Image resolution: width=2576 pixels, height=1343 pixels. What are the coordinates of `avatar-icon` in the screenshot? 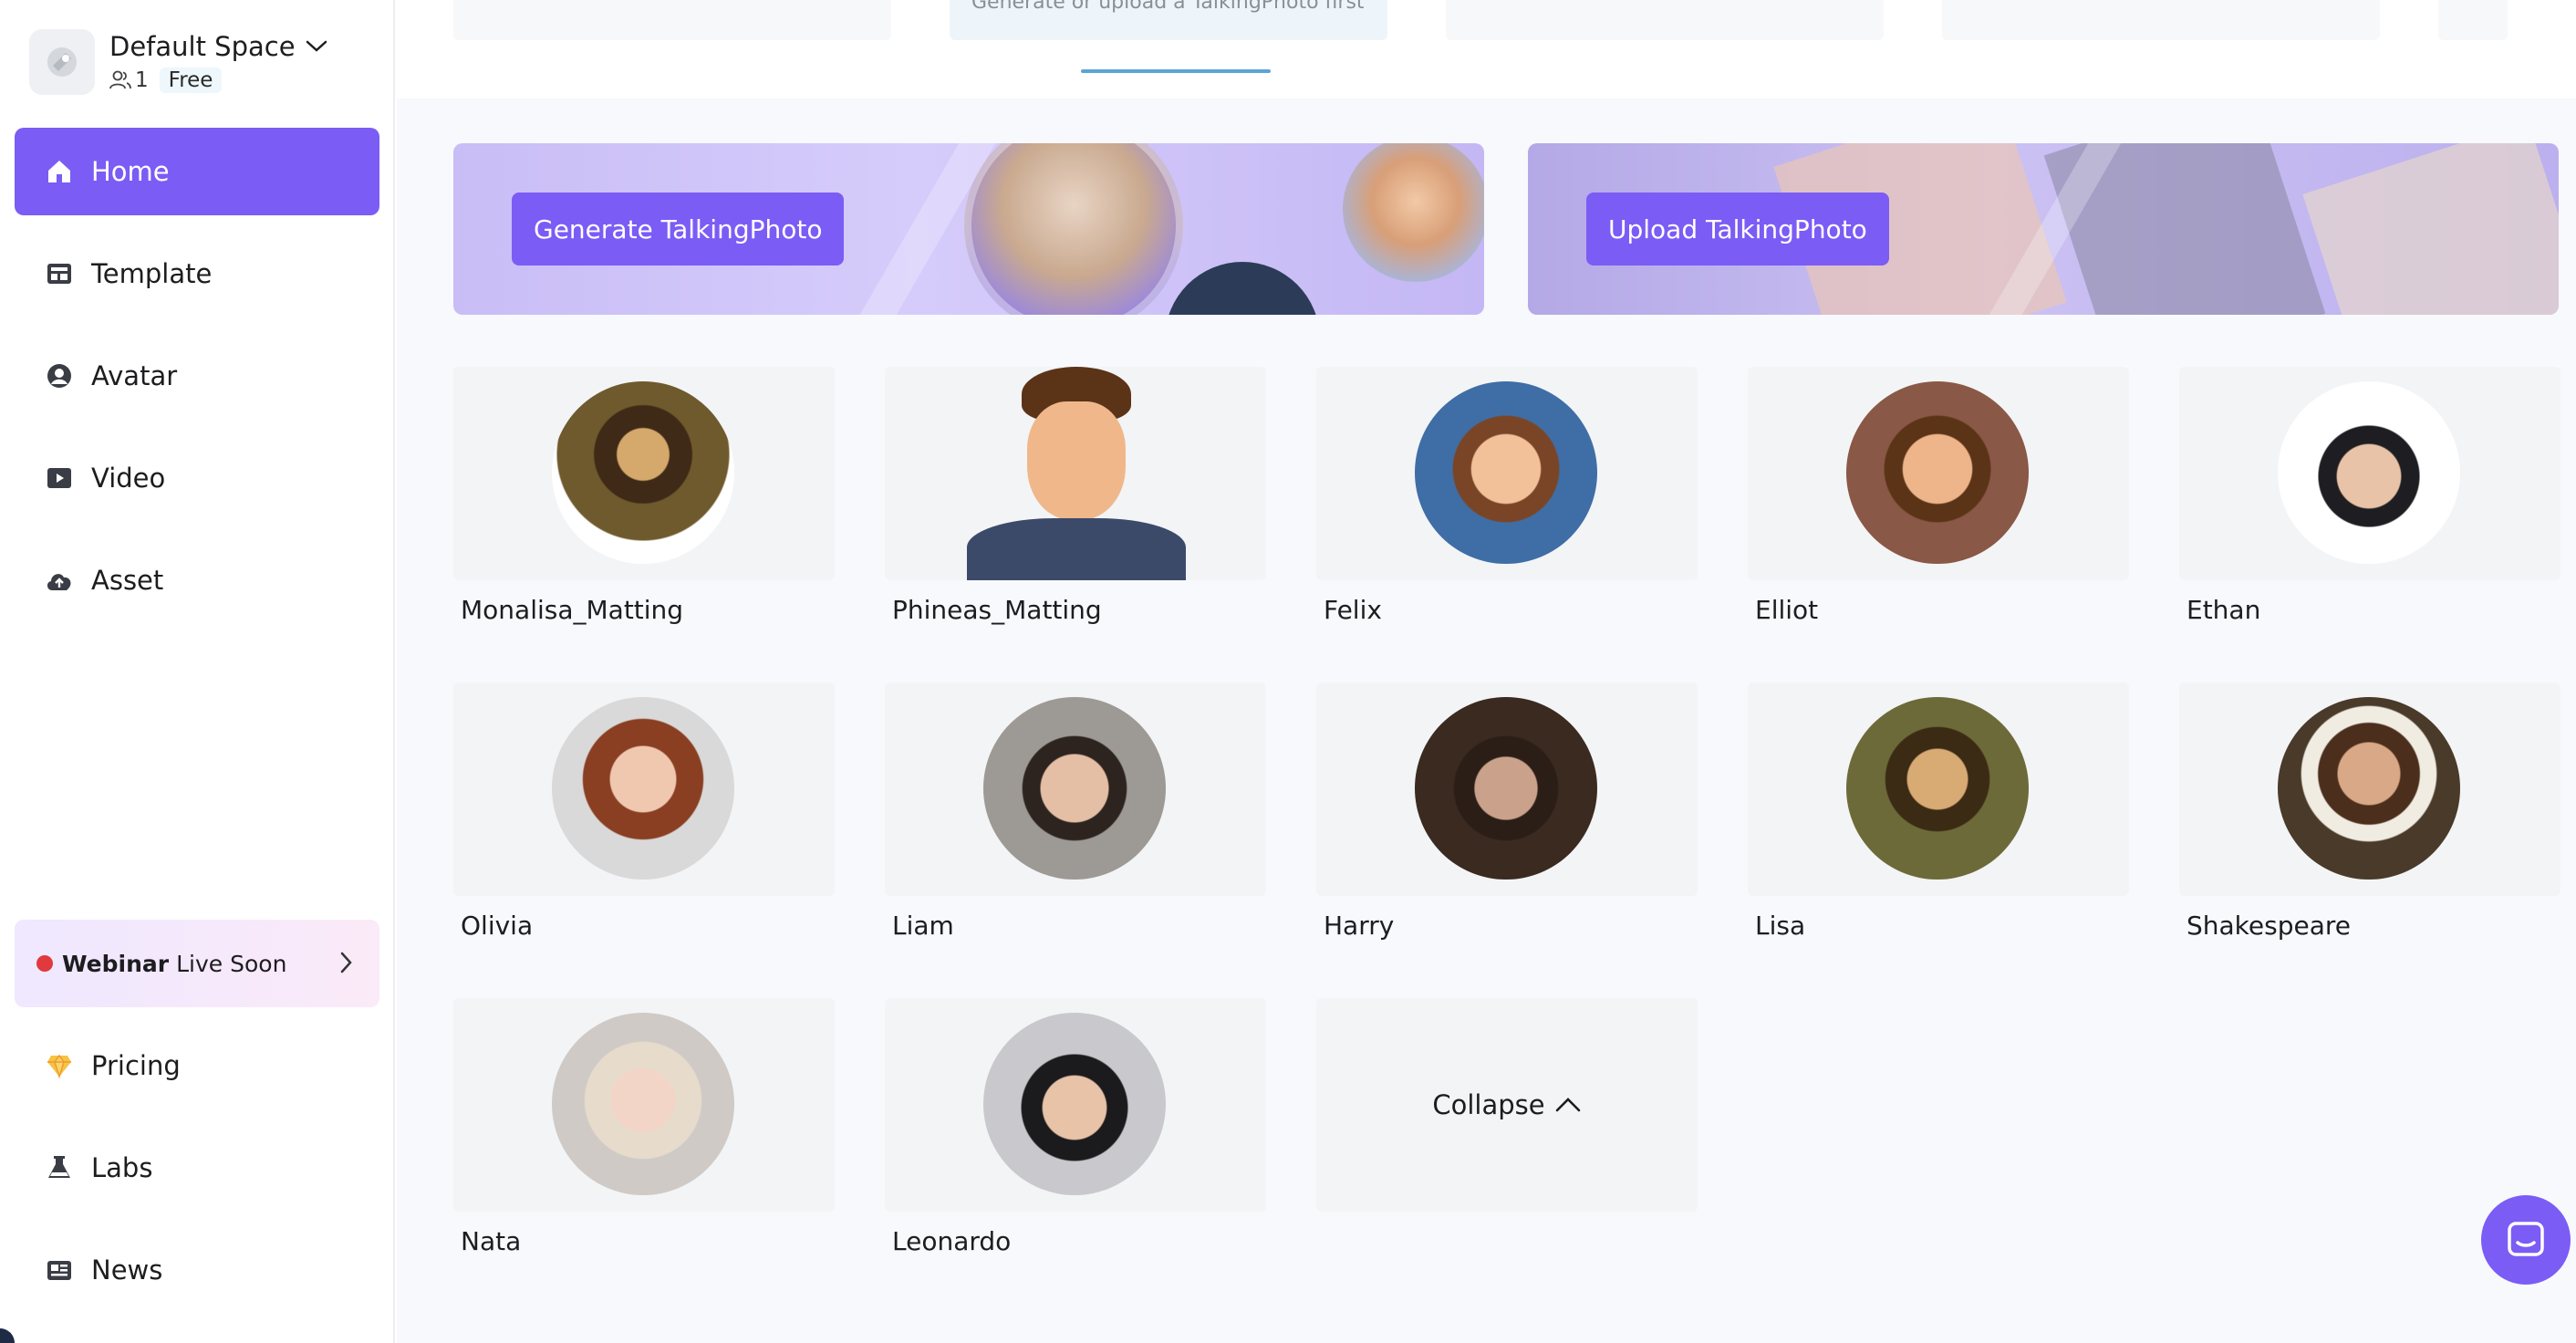 It's located at (59, 375).